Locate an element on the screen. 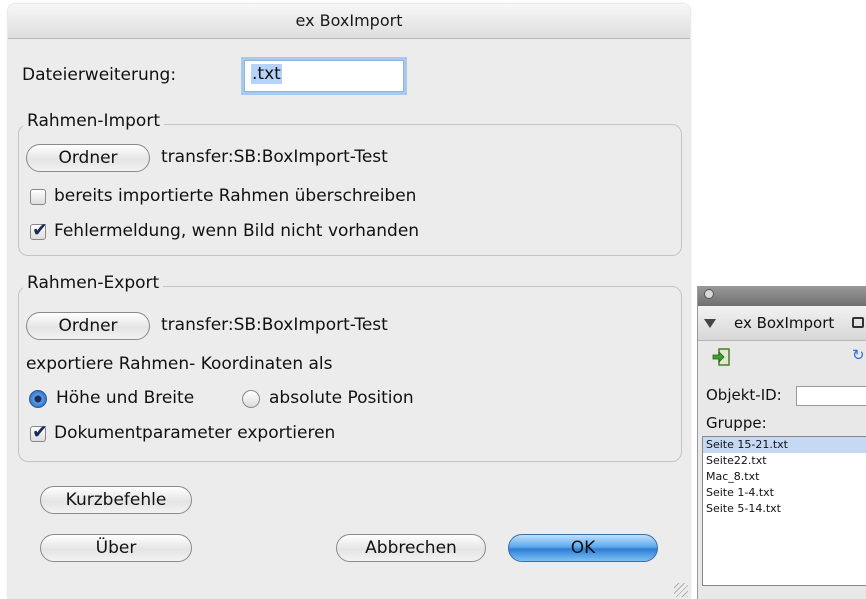  list-item: Seite 15-21.txt is located at coordinates (784, 445).